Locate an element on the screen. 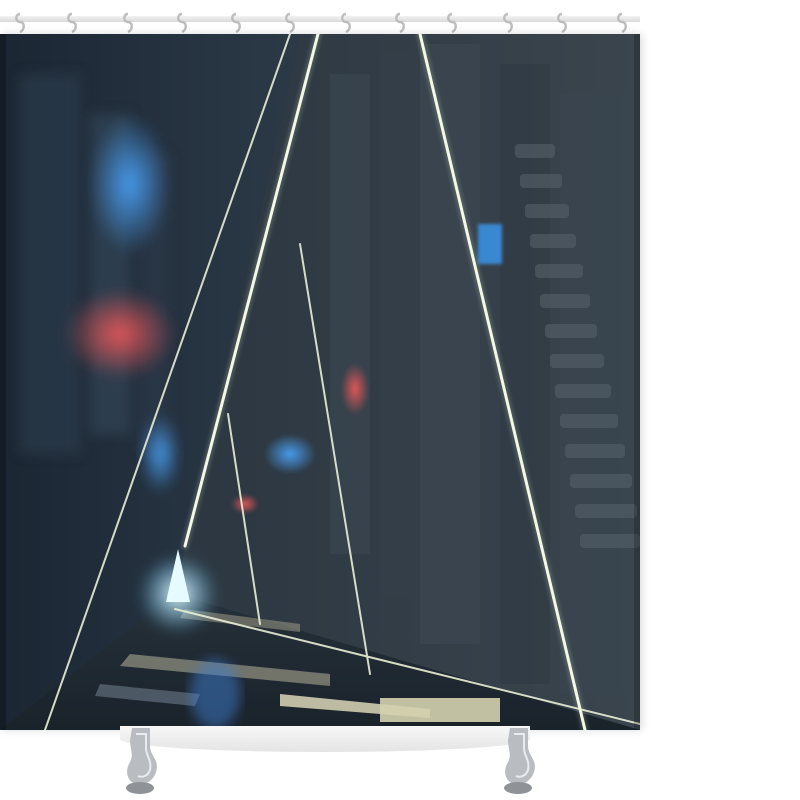 This screenshot has width=800, height=800. curtain-rod is located at coordinates (320, 17).